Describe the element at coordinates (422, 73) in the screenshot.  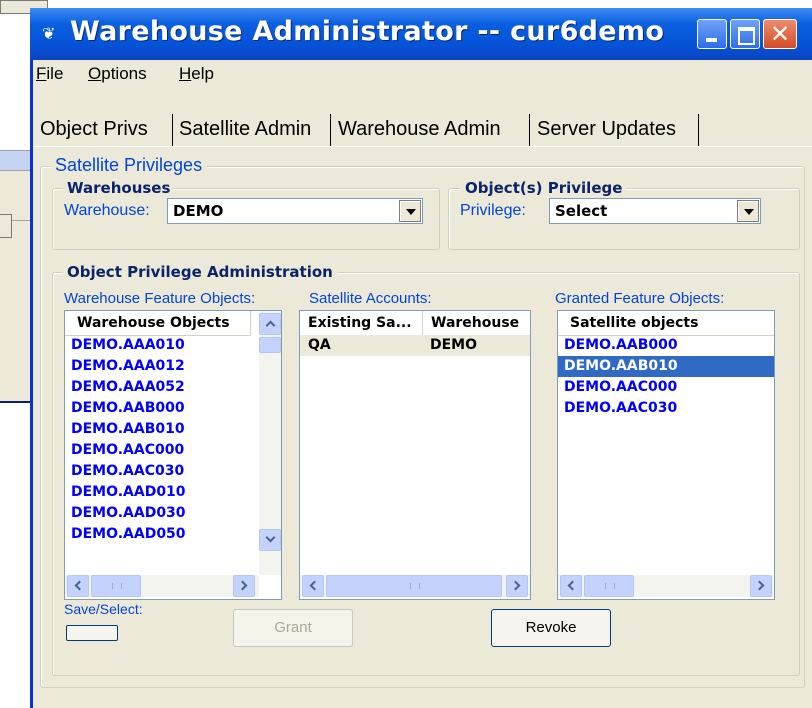
I see `menu-bar: File Options Help` at that location.